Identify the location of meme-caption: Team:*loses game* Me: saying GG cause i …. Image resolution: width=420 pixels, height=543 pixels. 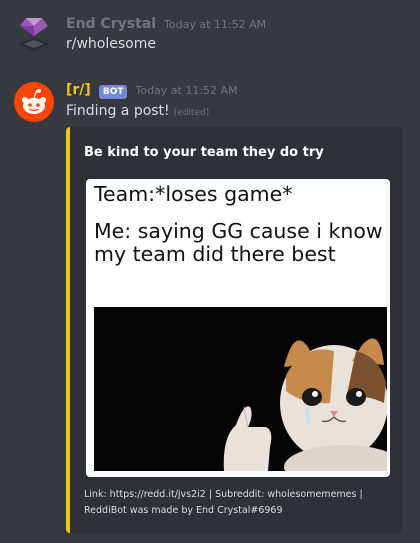
(239, 224).